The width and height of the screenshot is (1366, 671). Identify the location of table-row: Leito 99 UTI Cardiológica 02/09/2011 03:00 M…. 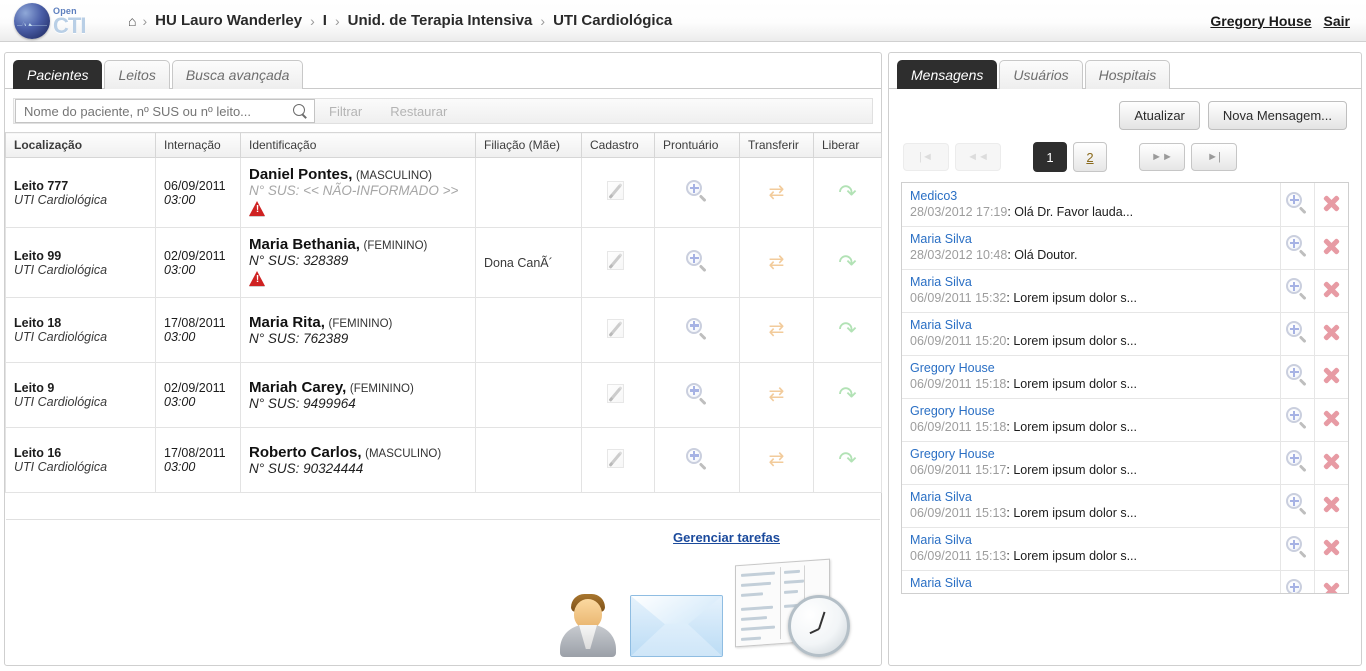
(443, 262).